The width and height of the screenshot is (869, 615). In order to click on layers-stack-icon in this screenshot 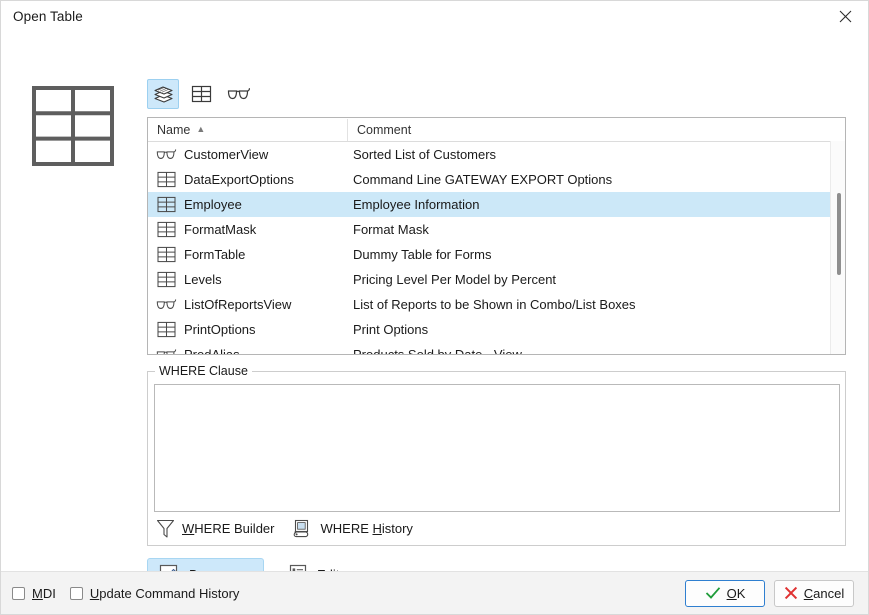, I will do `click(163, 94)`.